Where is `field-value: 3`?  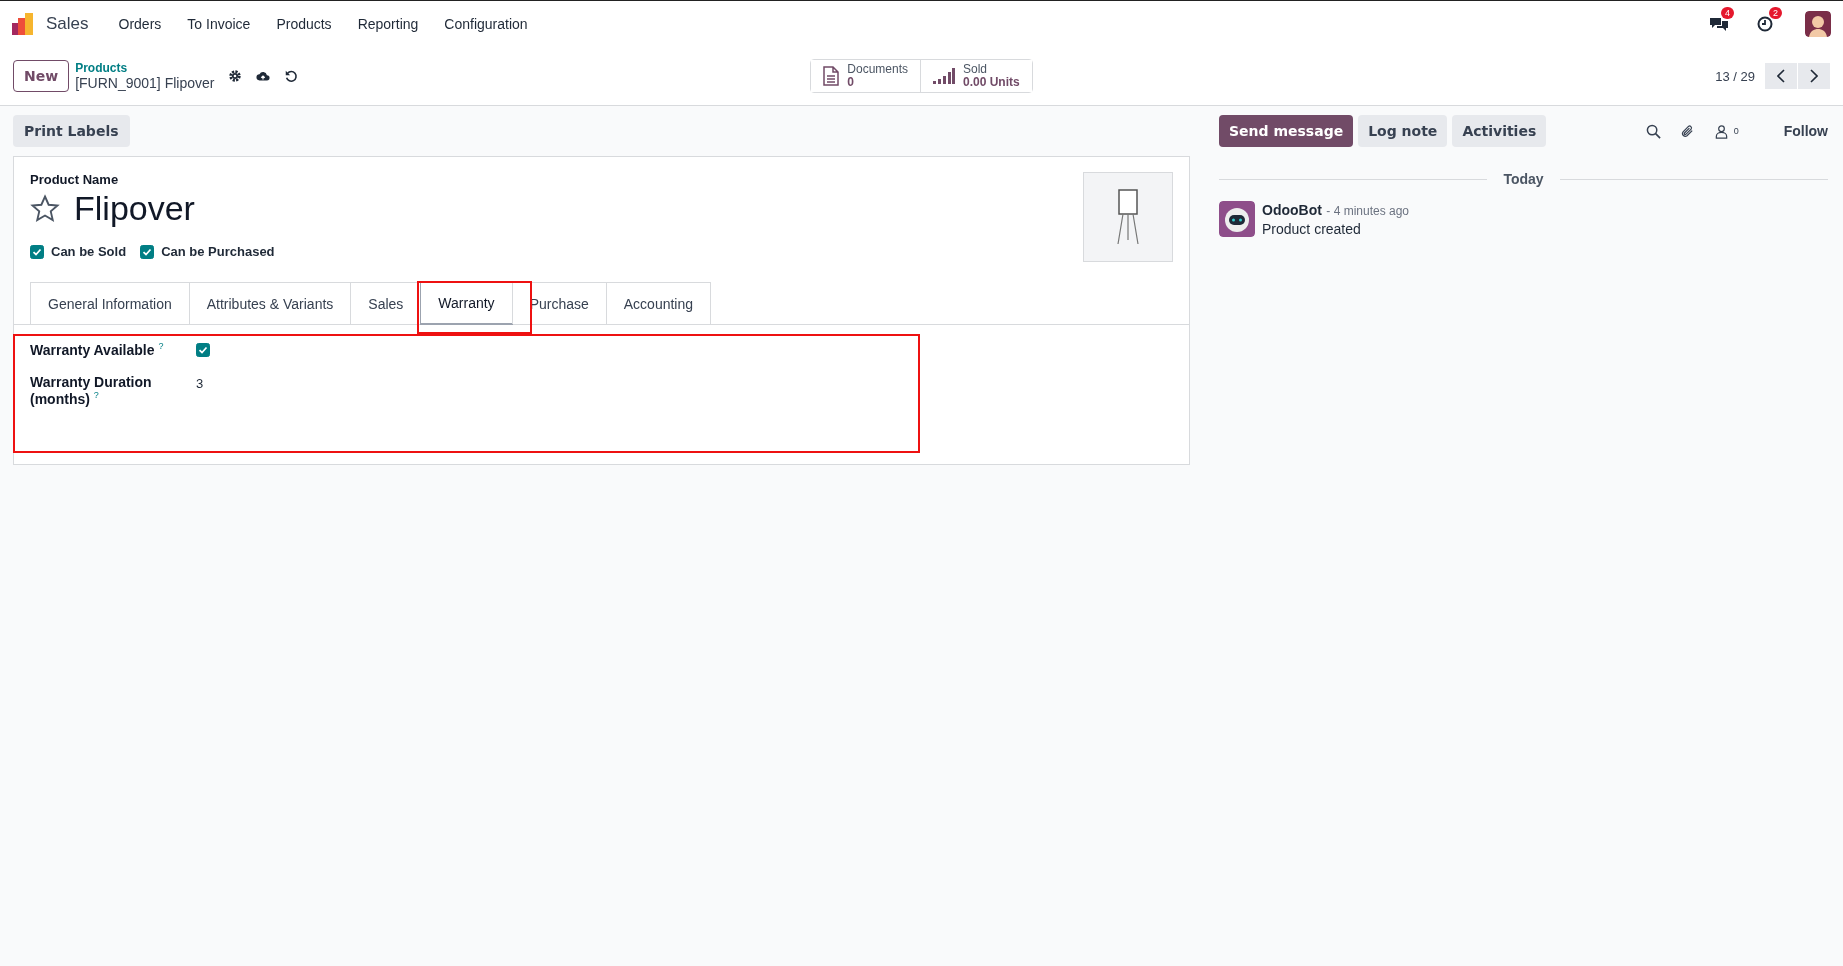 field-value: 3 is located at coordinates (463, 390).